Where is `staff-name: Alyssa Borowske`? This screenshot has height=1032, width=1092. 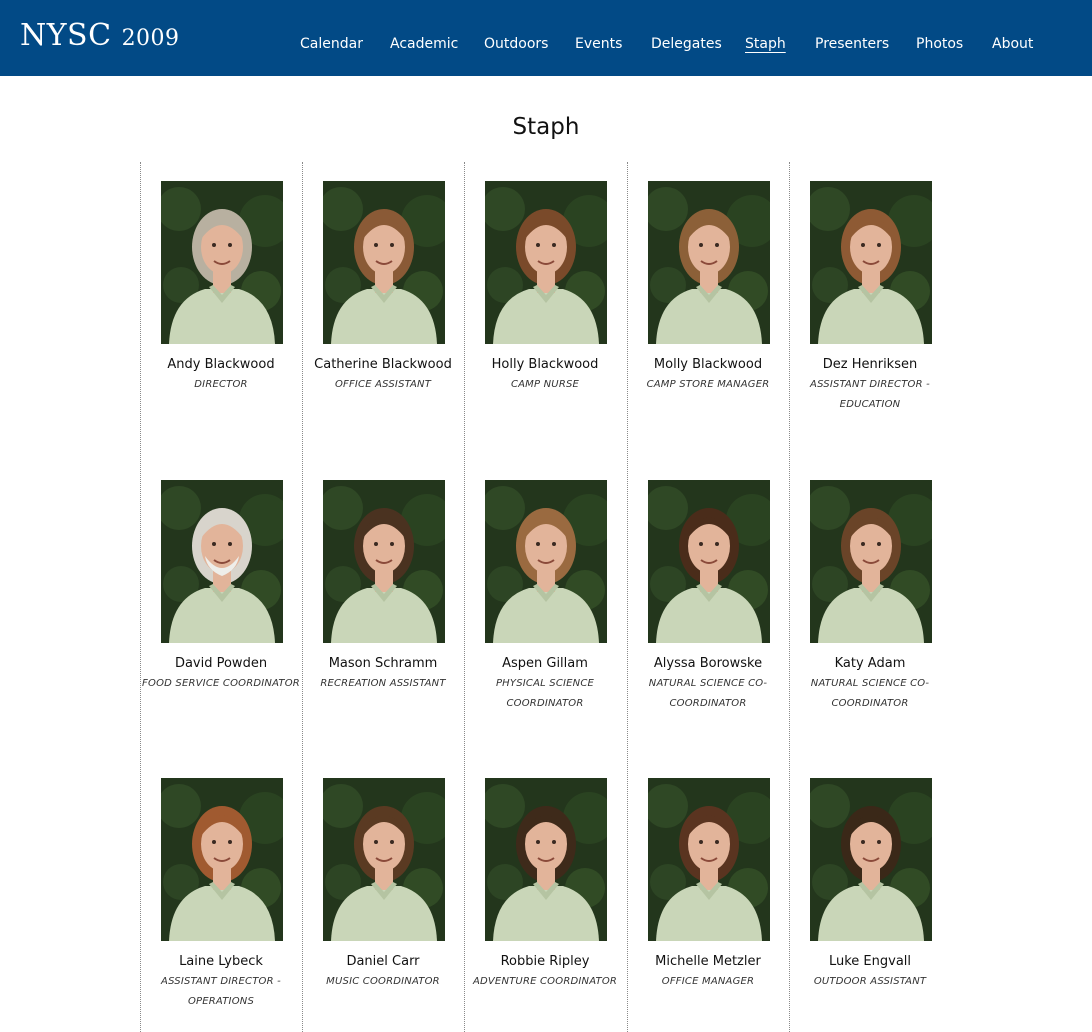 staff-name: Alyssa Borowske is located at coordinates (708, 663).